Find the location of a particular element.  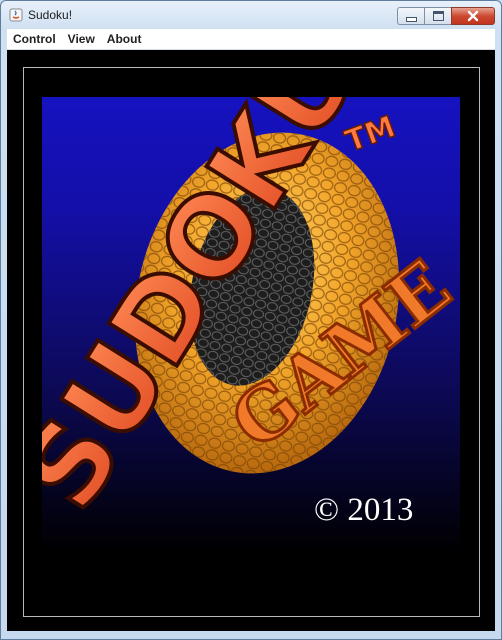

maximize-icon is located at coordinates (438, 16).